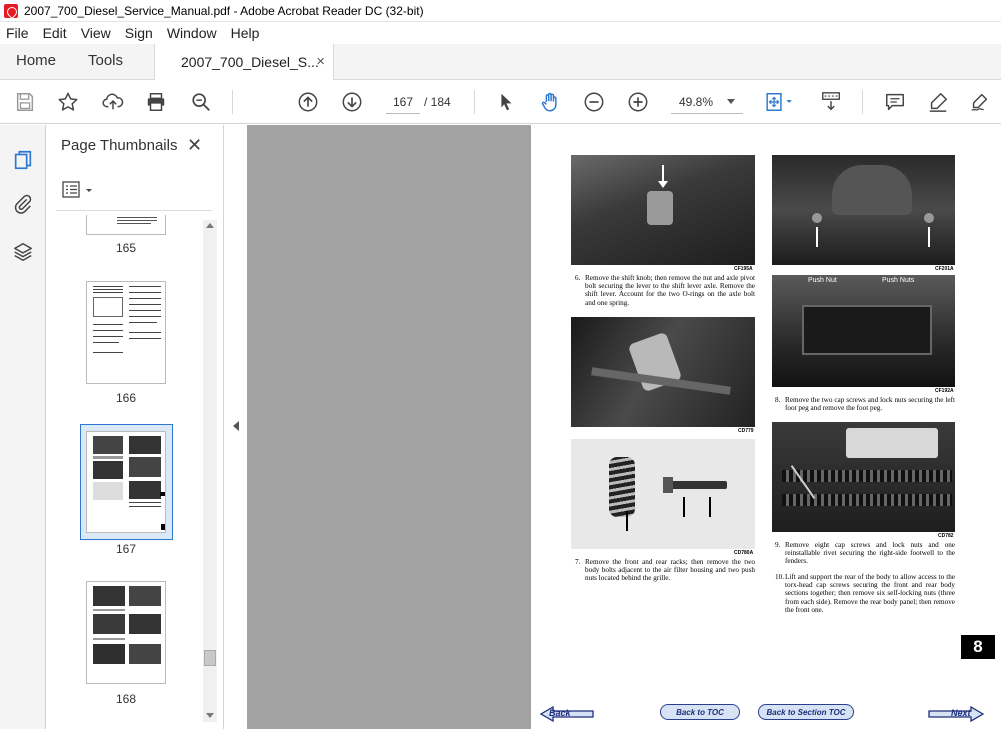 The width and height of the screenshot is (1001, 729). What do you see at coordinates (80, 190) in the screenshot?
I see `thumbnail-options-button` at bounding box center [80, 190].